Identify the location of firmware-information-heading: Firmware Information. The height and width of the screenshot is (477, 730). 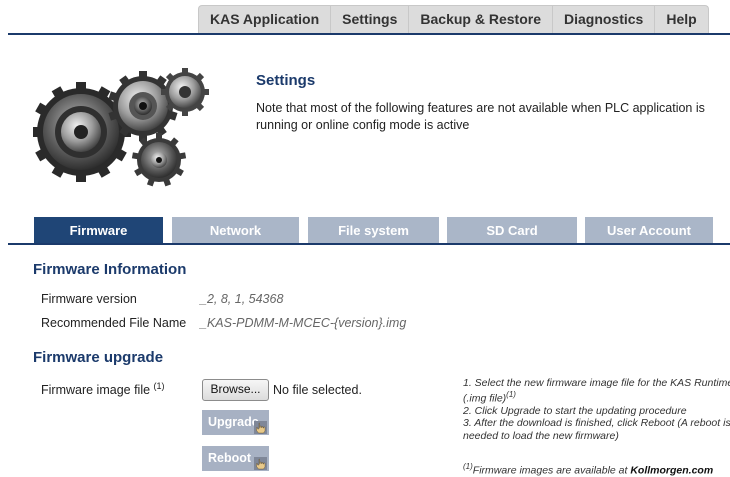
(110, 269).